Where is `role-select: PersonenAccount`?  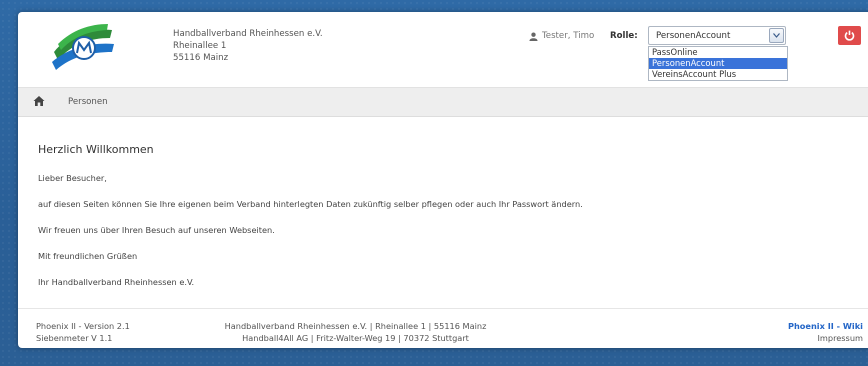 role-select: PersonenAccount is located at coordinates (717, 35).